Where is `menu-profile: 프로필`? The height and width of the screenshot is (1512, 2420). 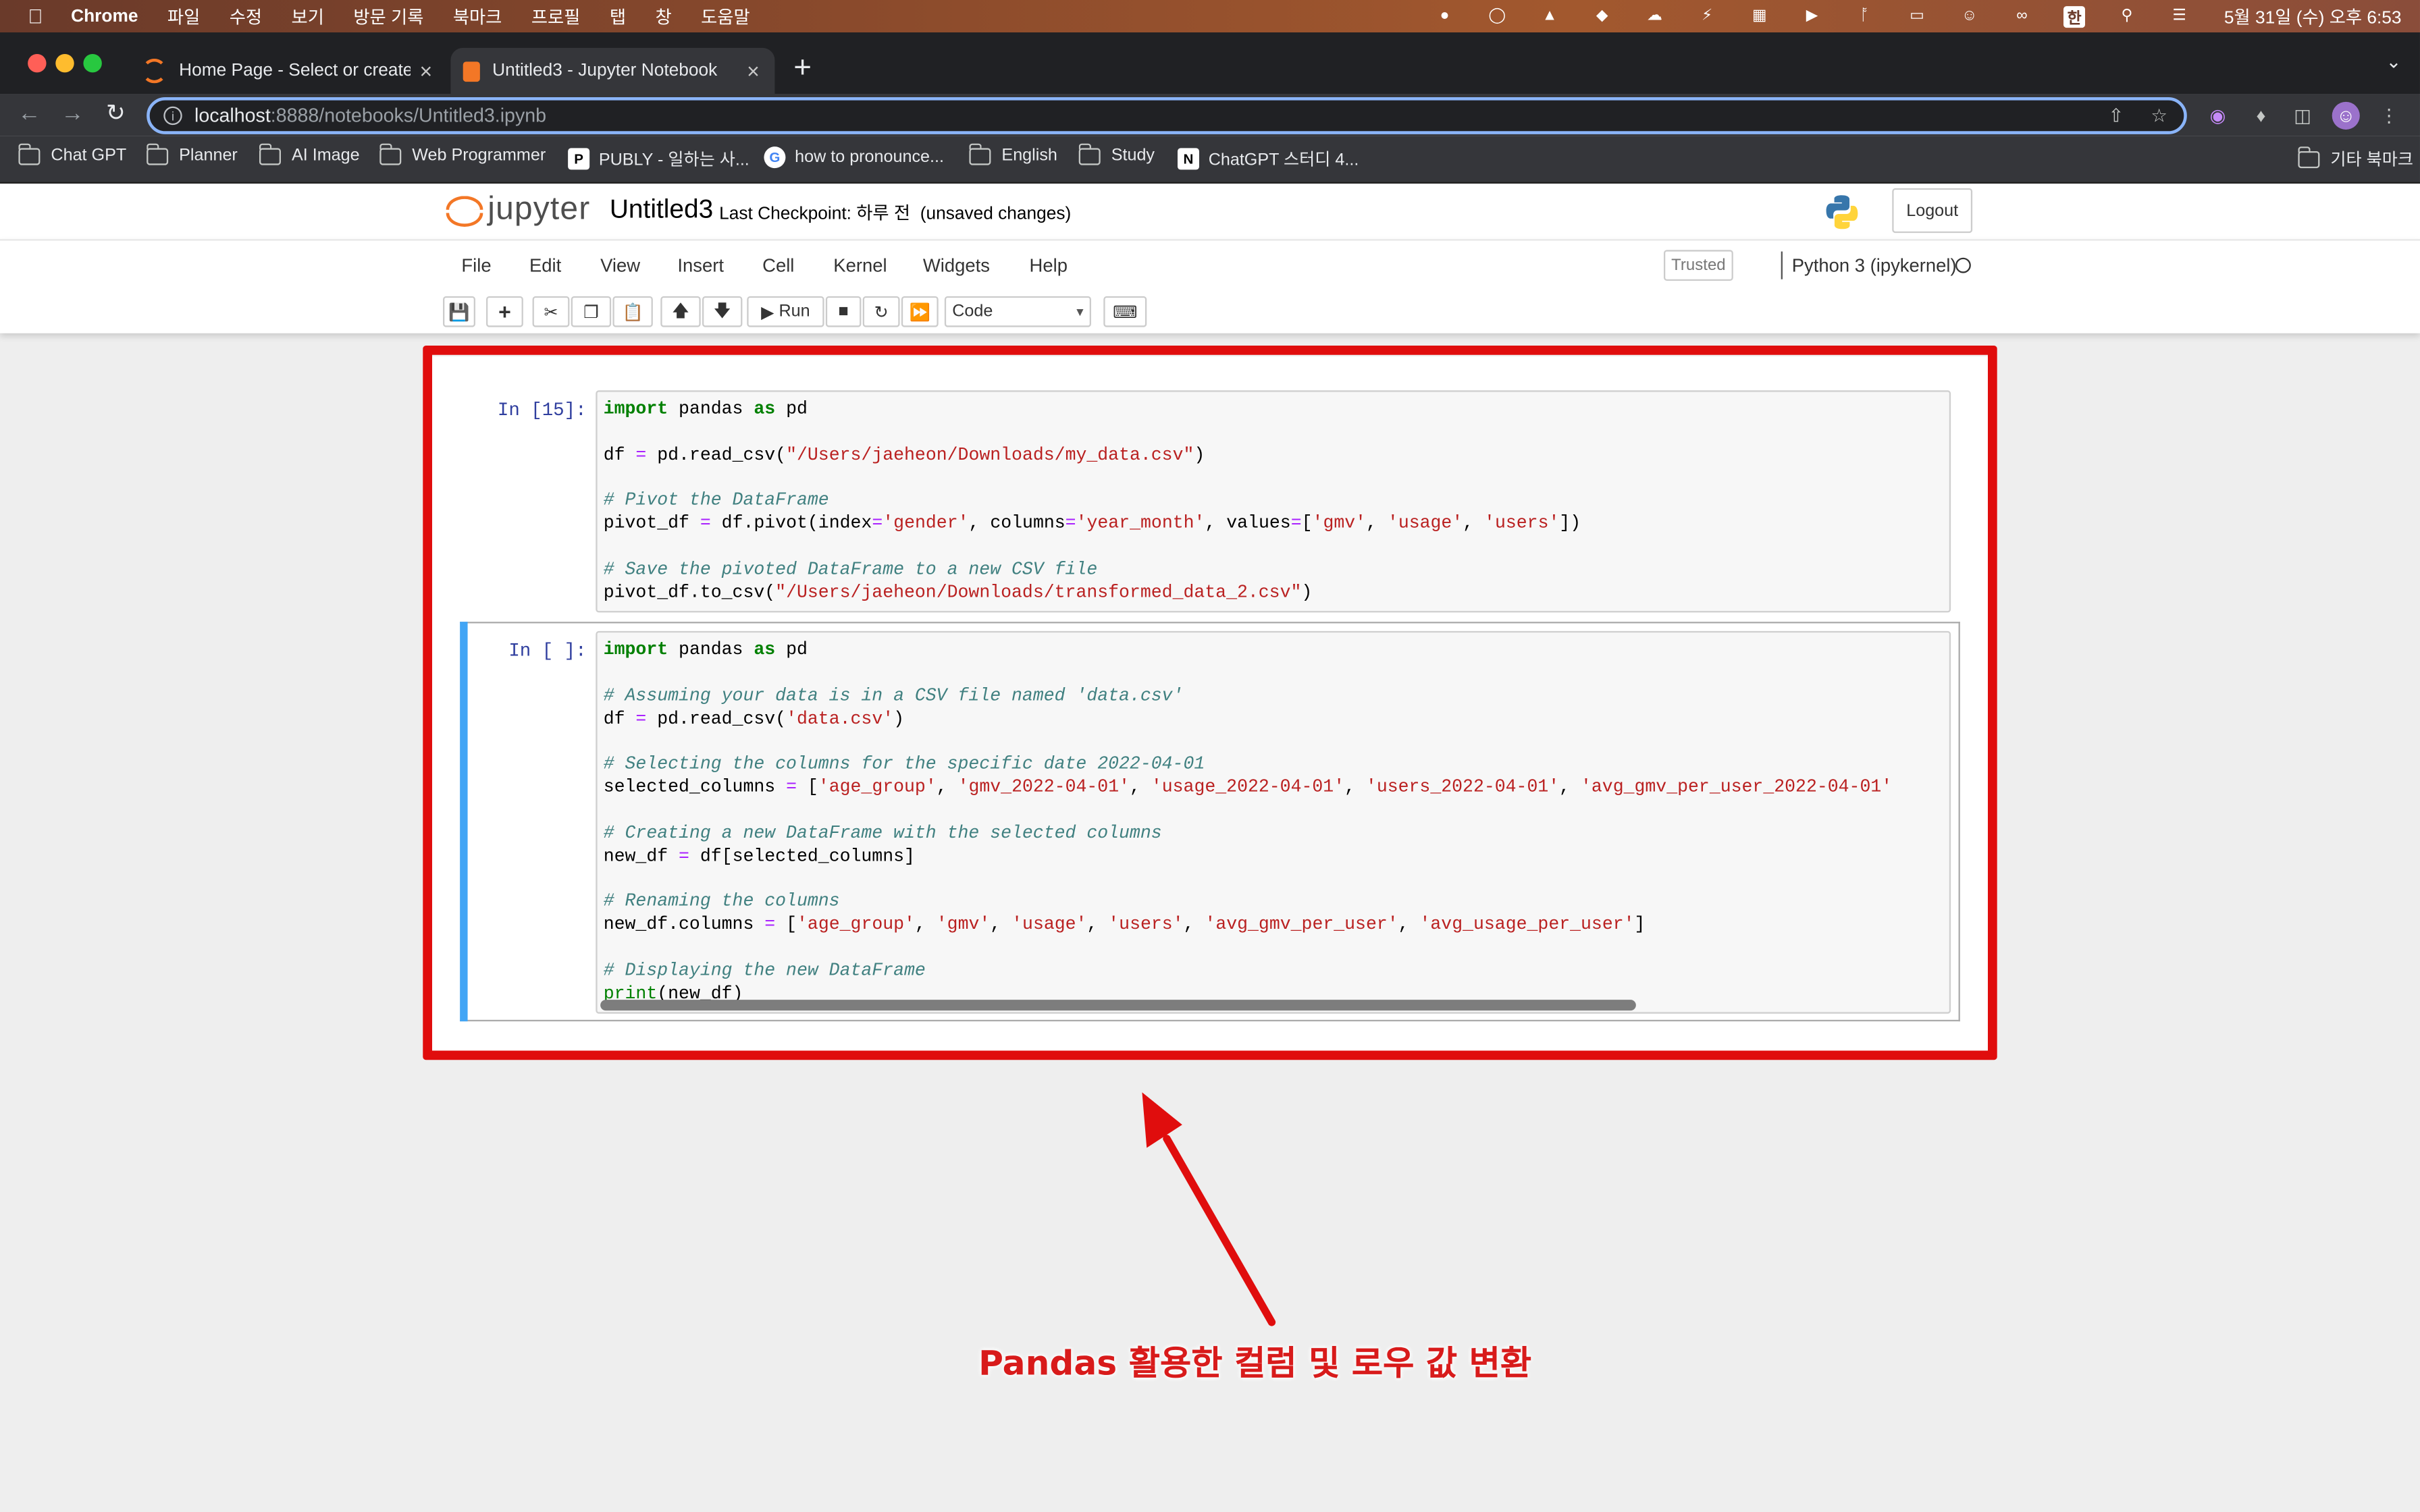
menu-profile: 프로필 is located at coordinates (556, 16).